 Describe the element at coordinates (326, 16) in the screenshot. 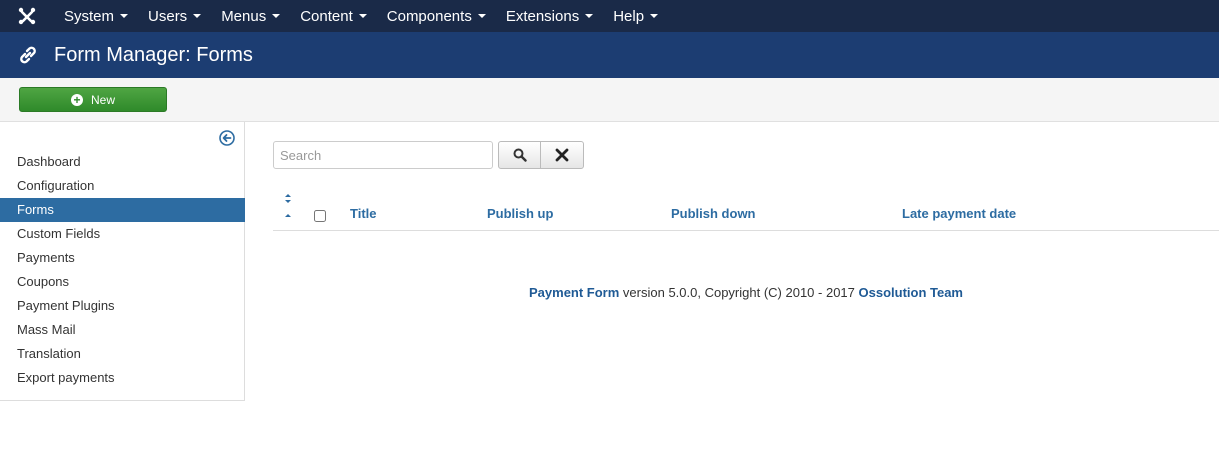

I see `menu-content-label: Content` at that location.